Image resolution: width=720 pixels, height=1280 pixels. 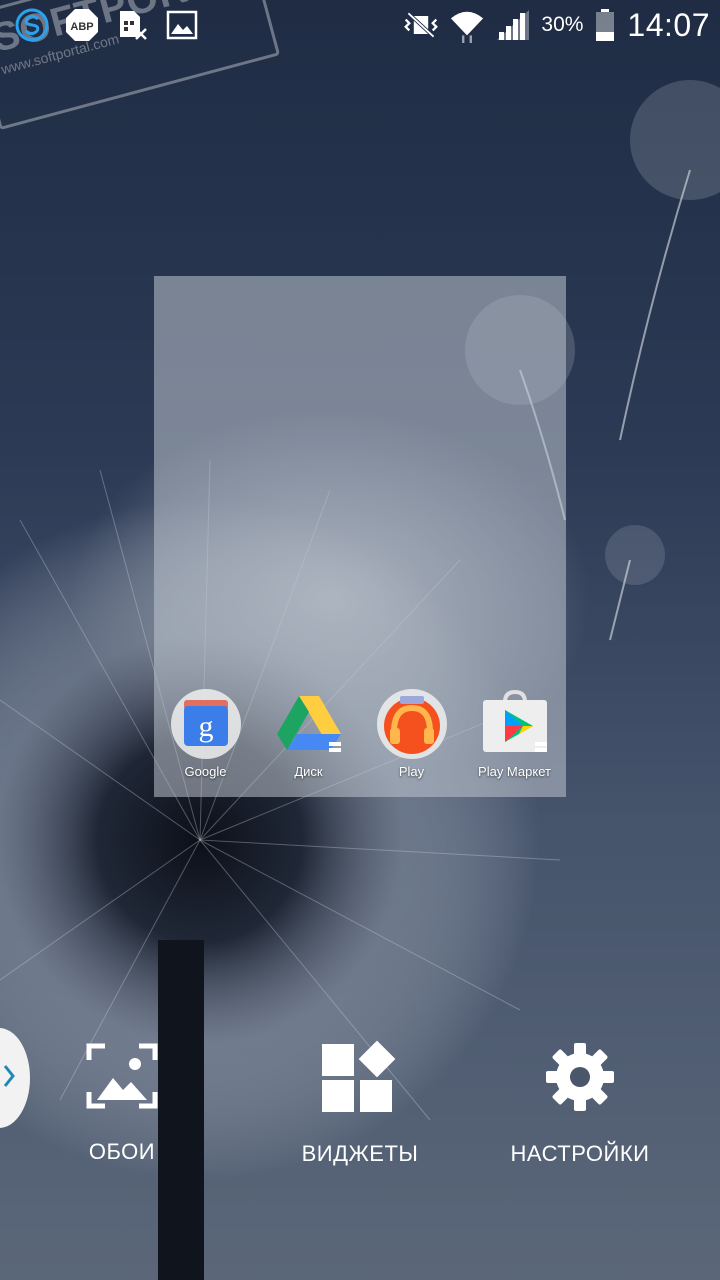 What do you see at coordinates (360, 1079) in the screenshot?
I see `widgets-icon` at bounding box center [360, 1079].